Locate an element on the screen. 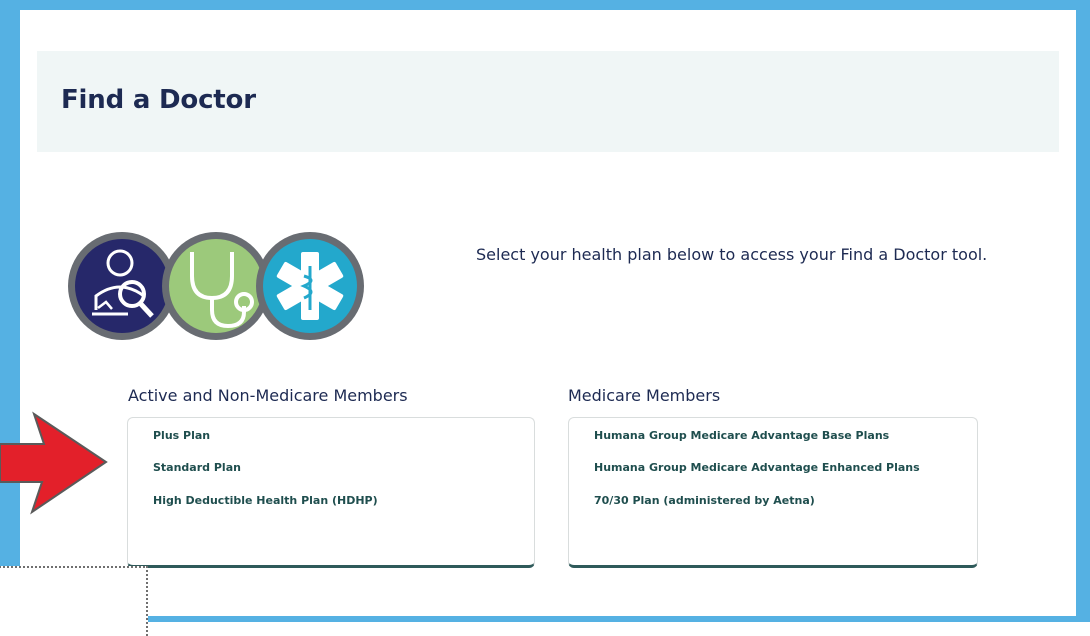 The width and height of the screenshot is (1090, 636). hero-icons is located at coordinates (216, 286).